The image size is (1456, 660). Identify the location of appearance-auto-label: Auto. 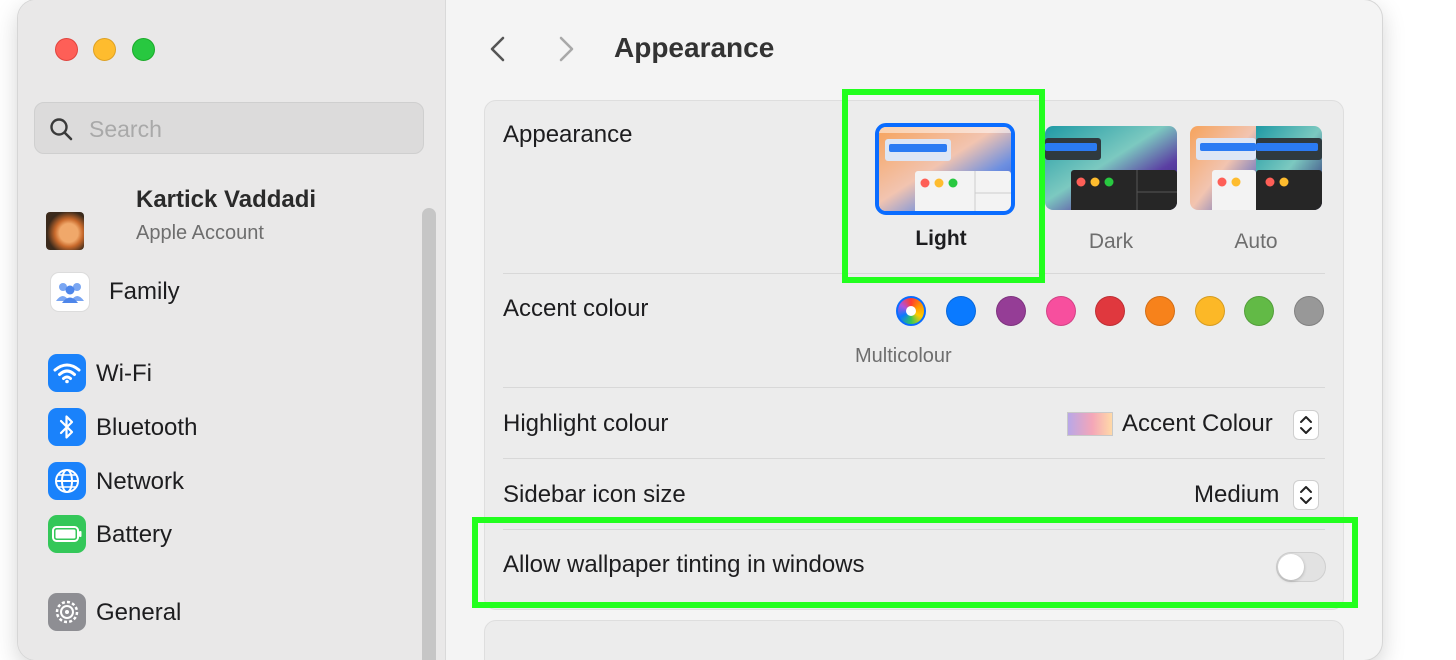
(1256, 241).